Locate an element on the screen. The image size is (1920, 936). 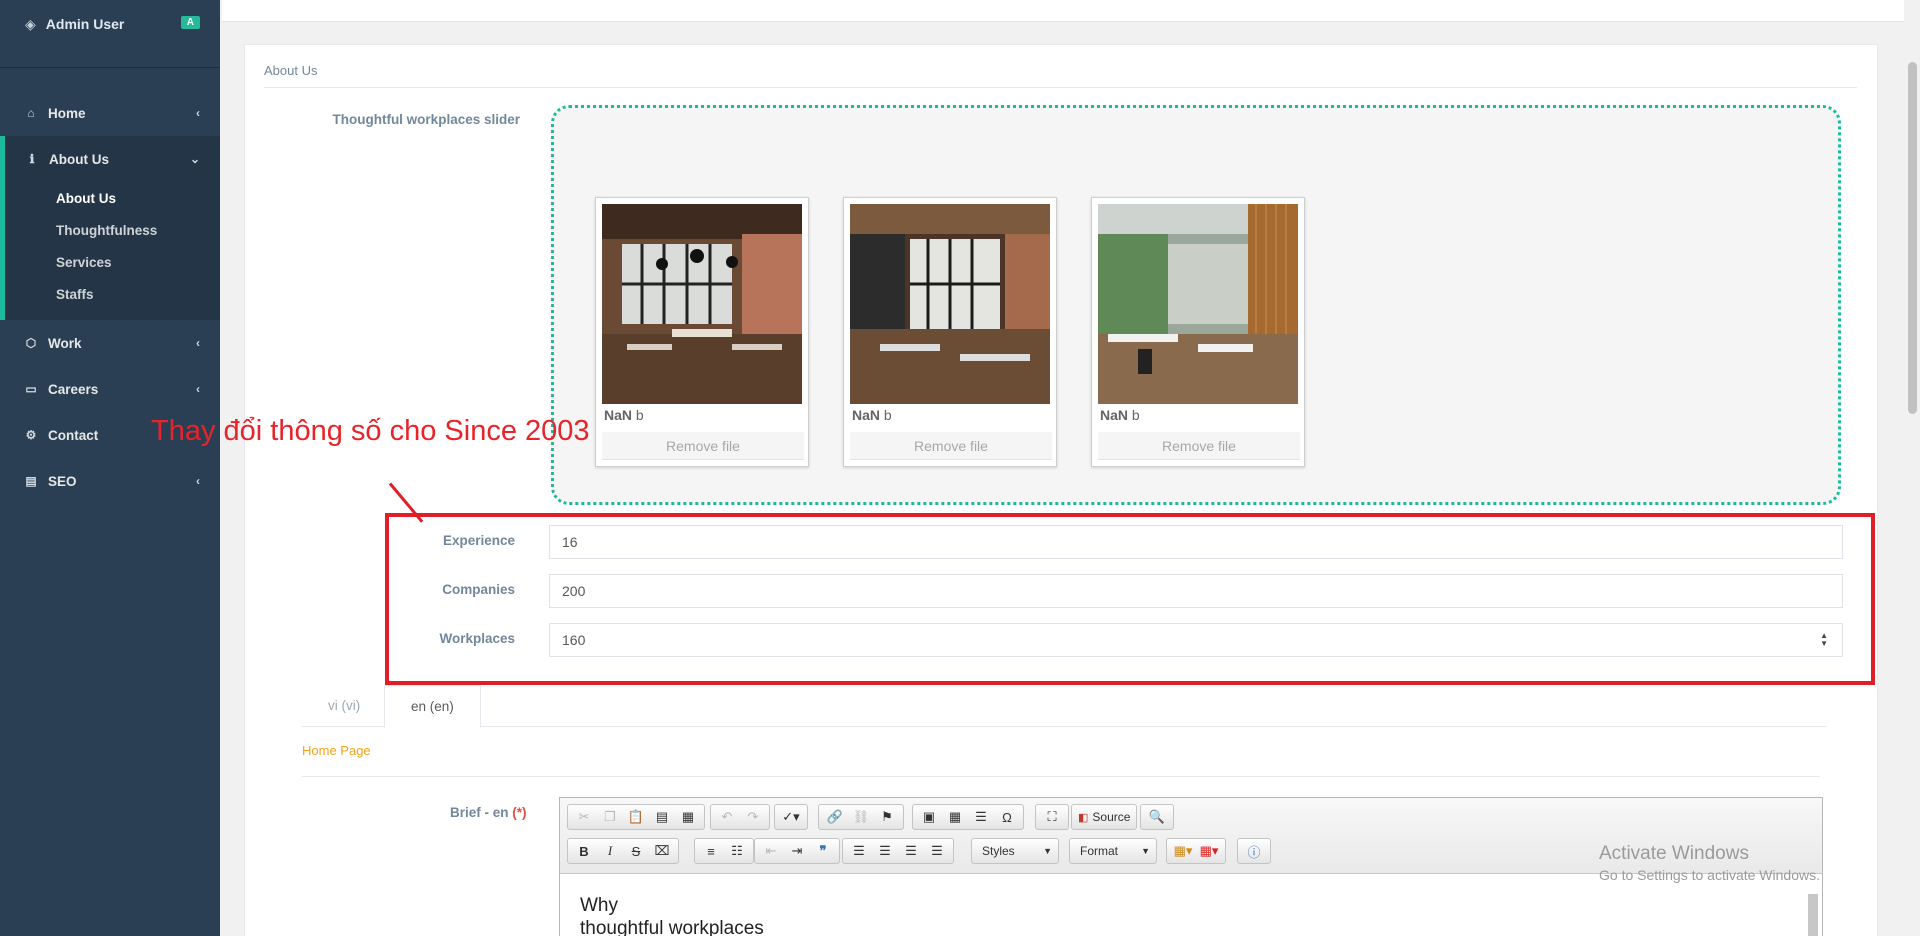
user-name: Admin User is located at coordinates (85, 24).